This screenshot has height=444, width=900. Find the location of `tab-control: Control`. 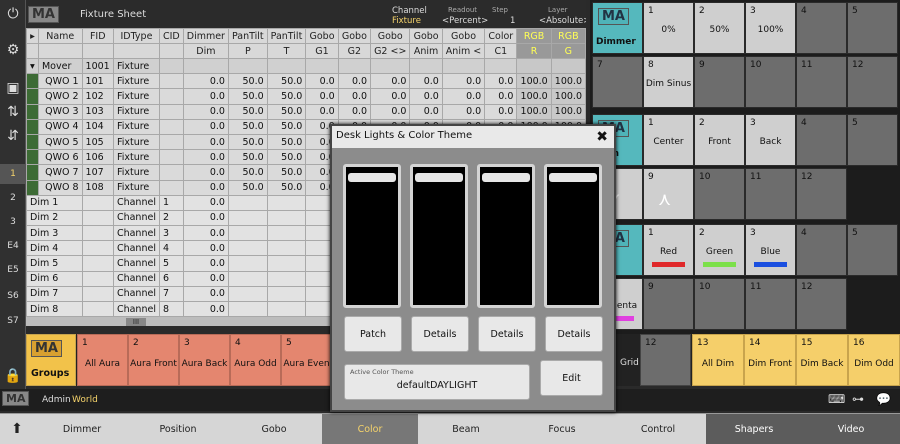

tab-control: Control is located at coordinates (658, 429).